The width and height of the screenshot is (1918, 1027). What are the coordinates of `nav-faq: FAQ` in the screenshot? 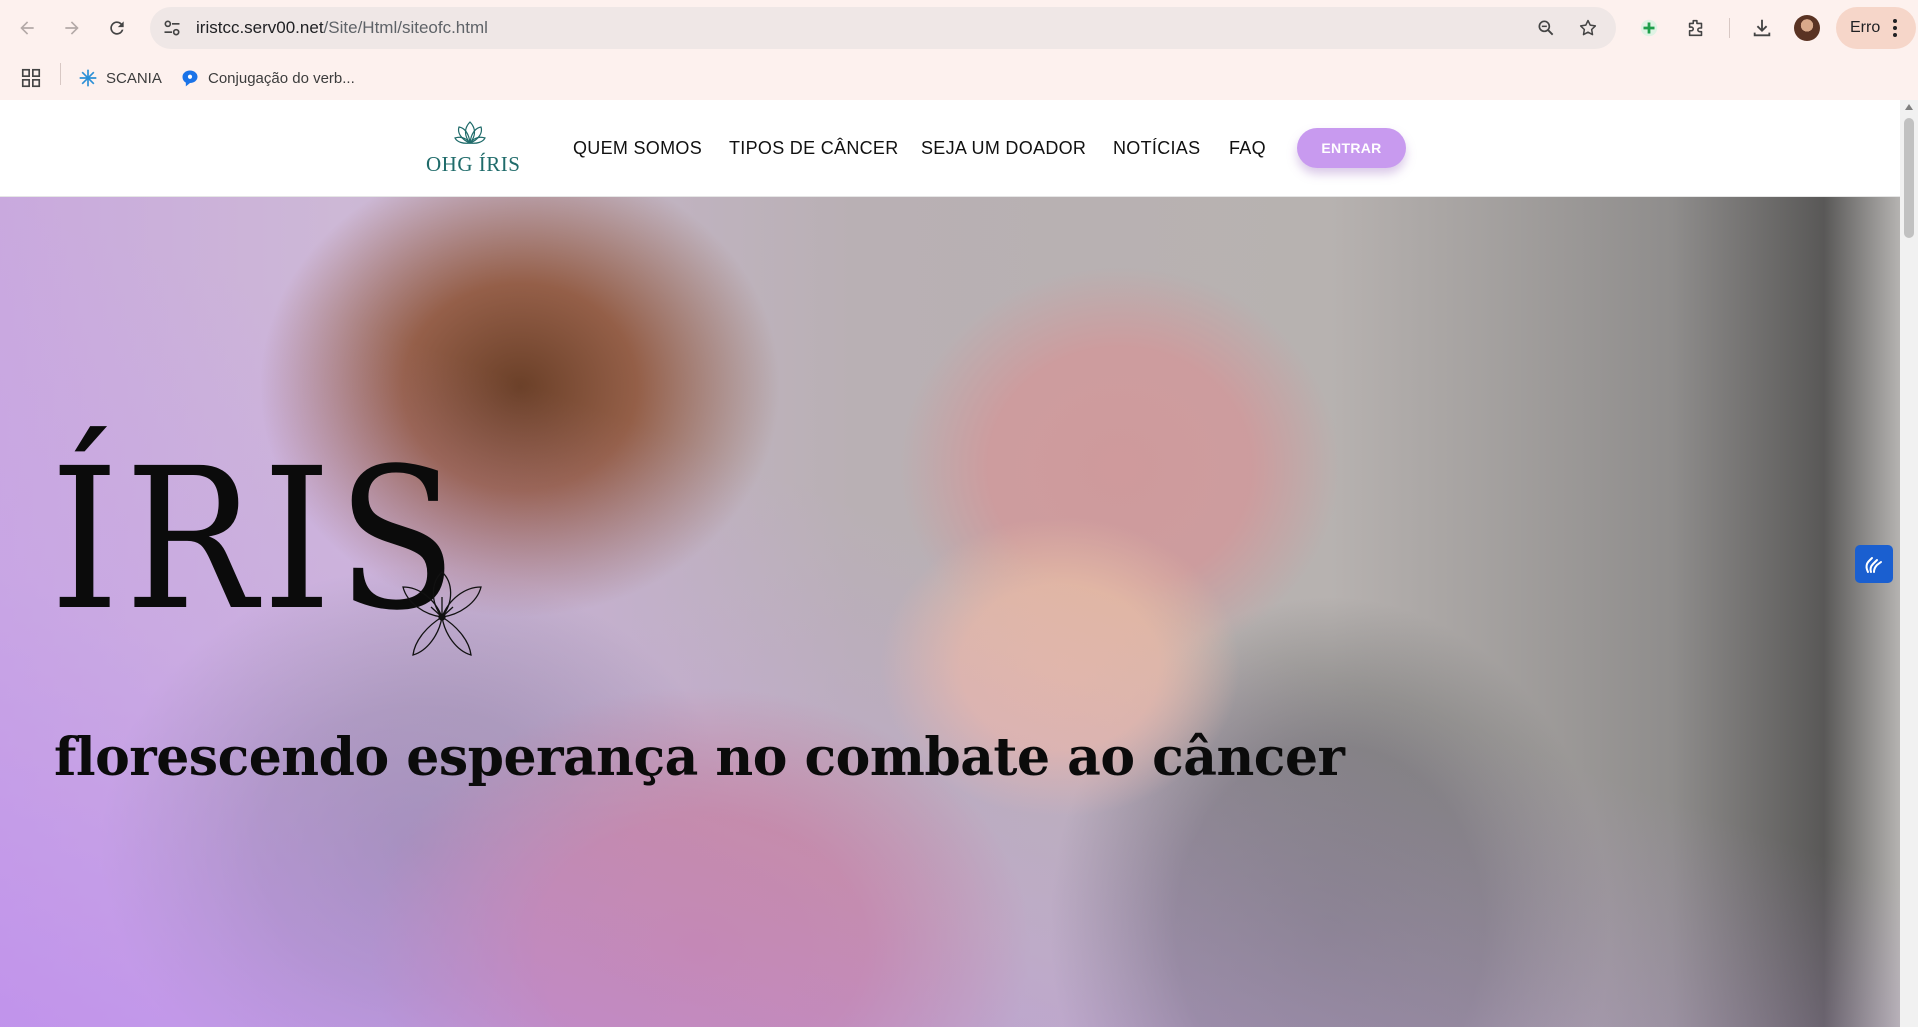 It's located at (1247, 148).